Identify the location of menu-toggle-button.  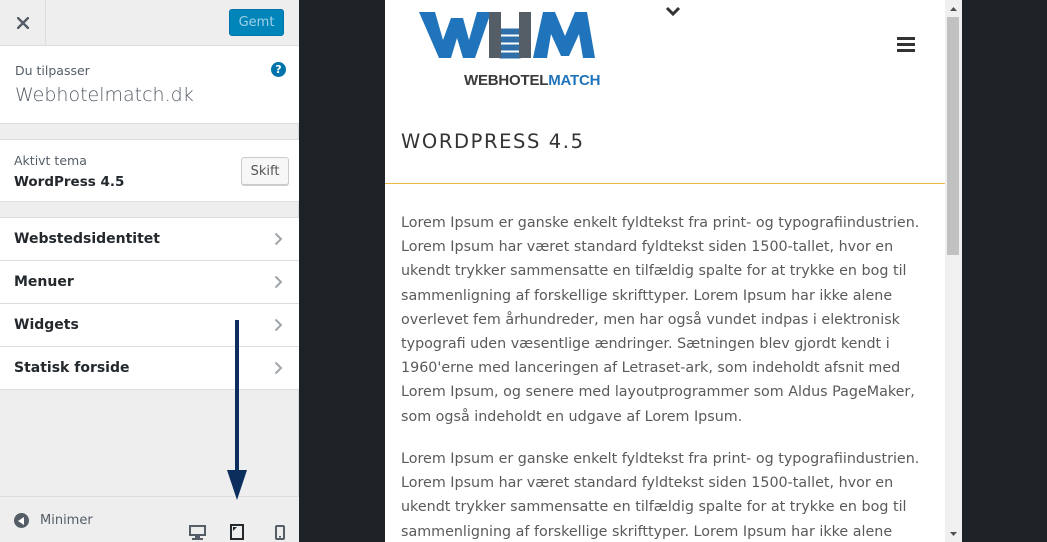
(906, 44).